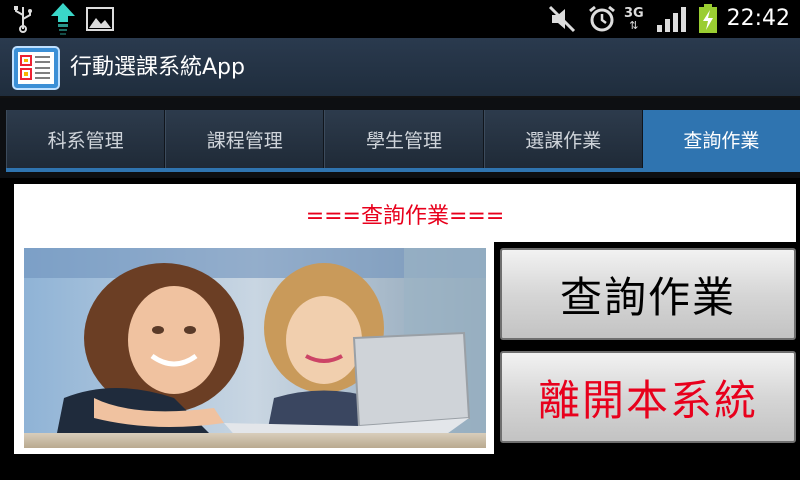  Describe the element at coordinates (400, 68) in the screenshot. I see `action-bar: 行動選課系統App` at that location.